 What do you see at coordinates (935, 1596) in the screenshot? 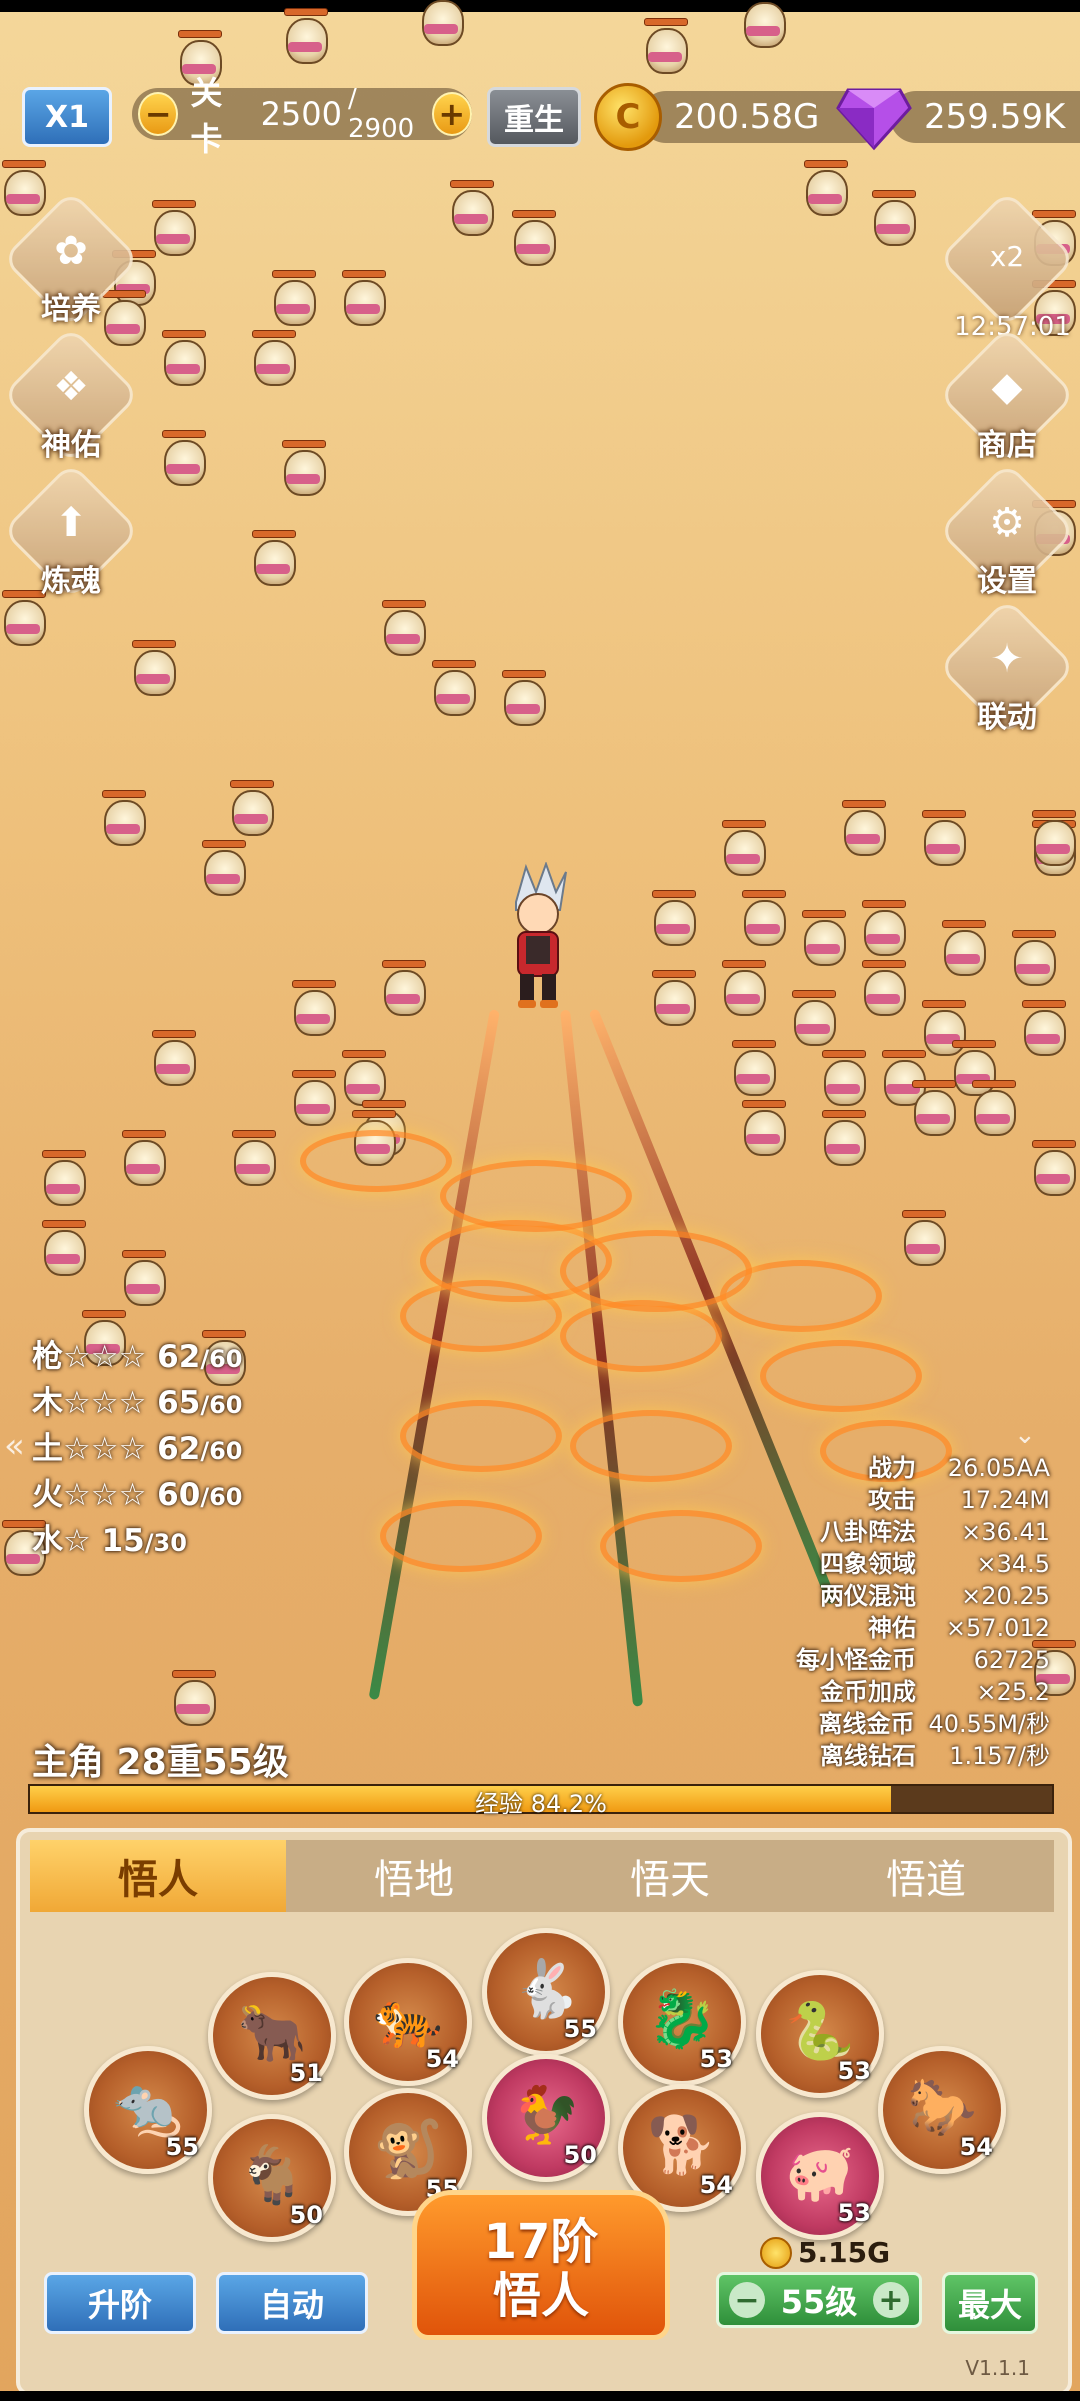
I see `stat-row: 两仪混沌 ×20.25` at bounding box center [935, 1596].